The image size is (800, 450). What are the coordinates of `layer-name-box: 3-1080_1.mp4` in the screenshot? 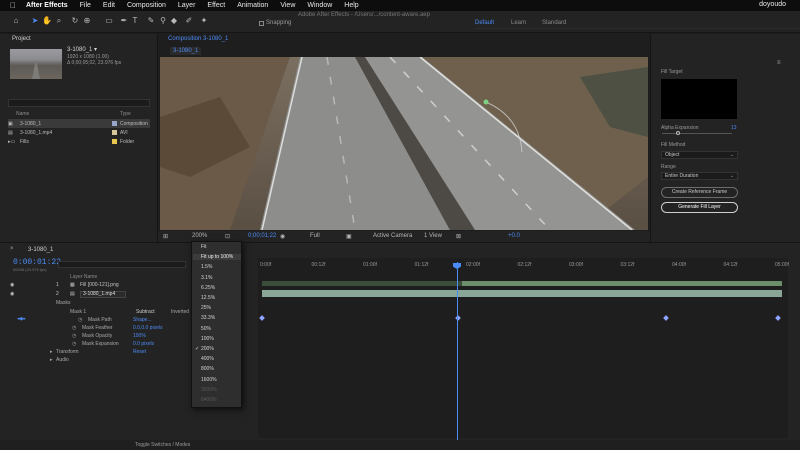 It's located at (103, 294).